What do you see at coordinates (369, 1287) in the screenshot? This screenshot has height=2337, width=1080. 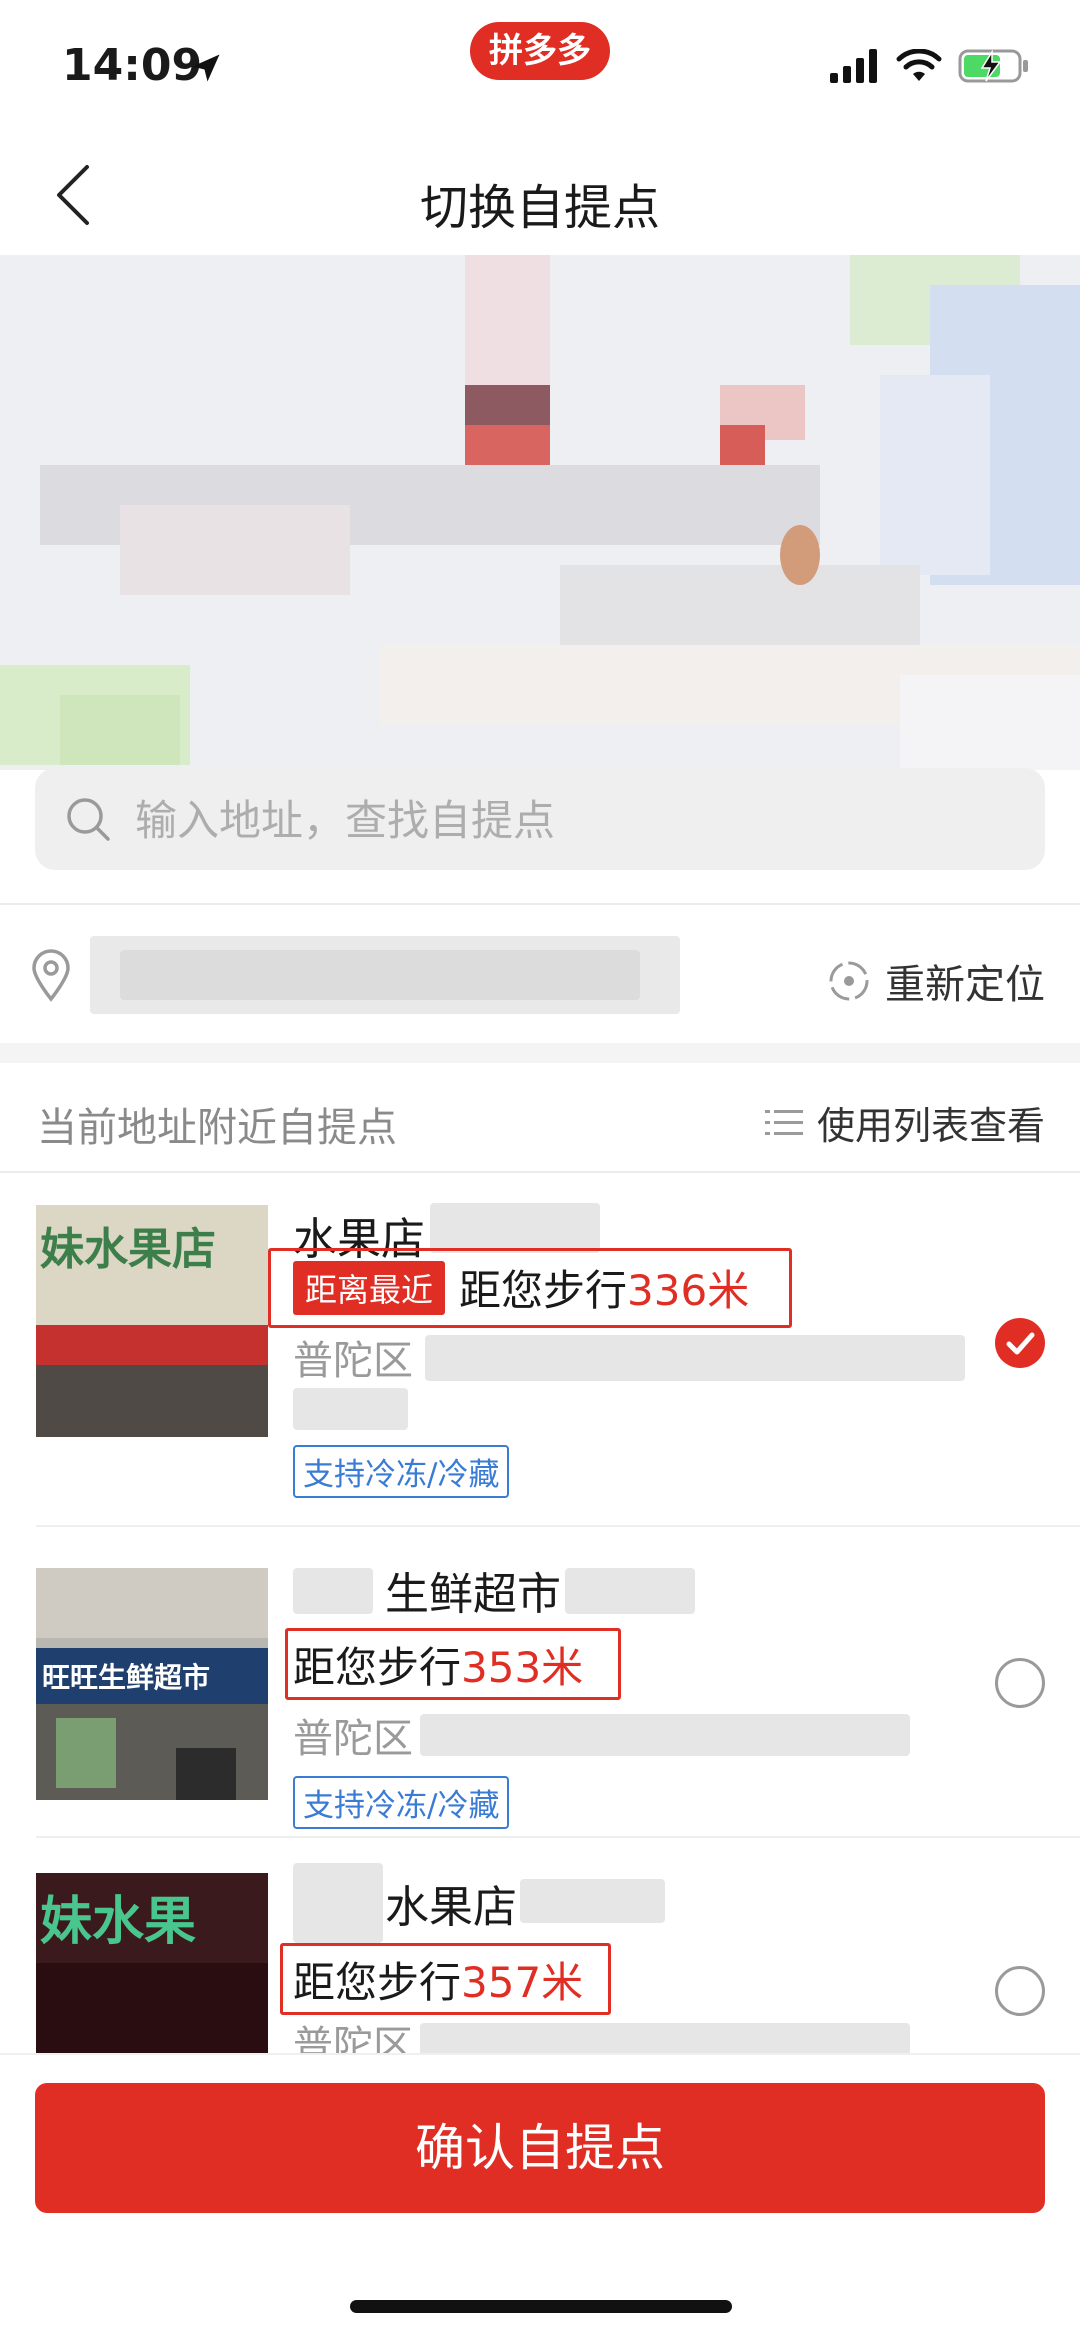 I see `nearest-tag: 距离最近` at bounding box center [369, 1287].